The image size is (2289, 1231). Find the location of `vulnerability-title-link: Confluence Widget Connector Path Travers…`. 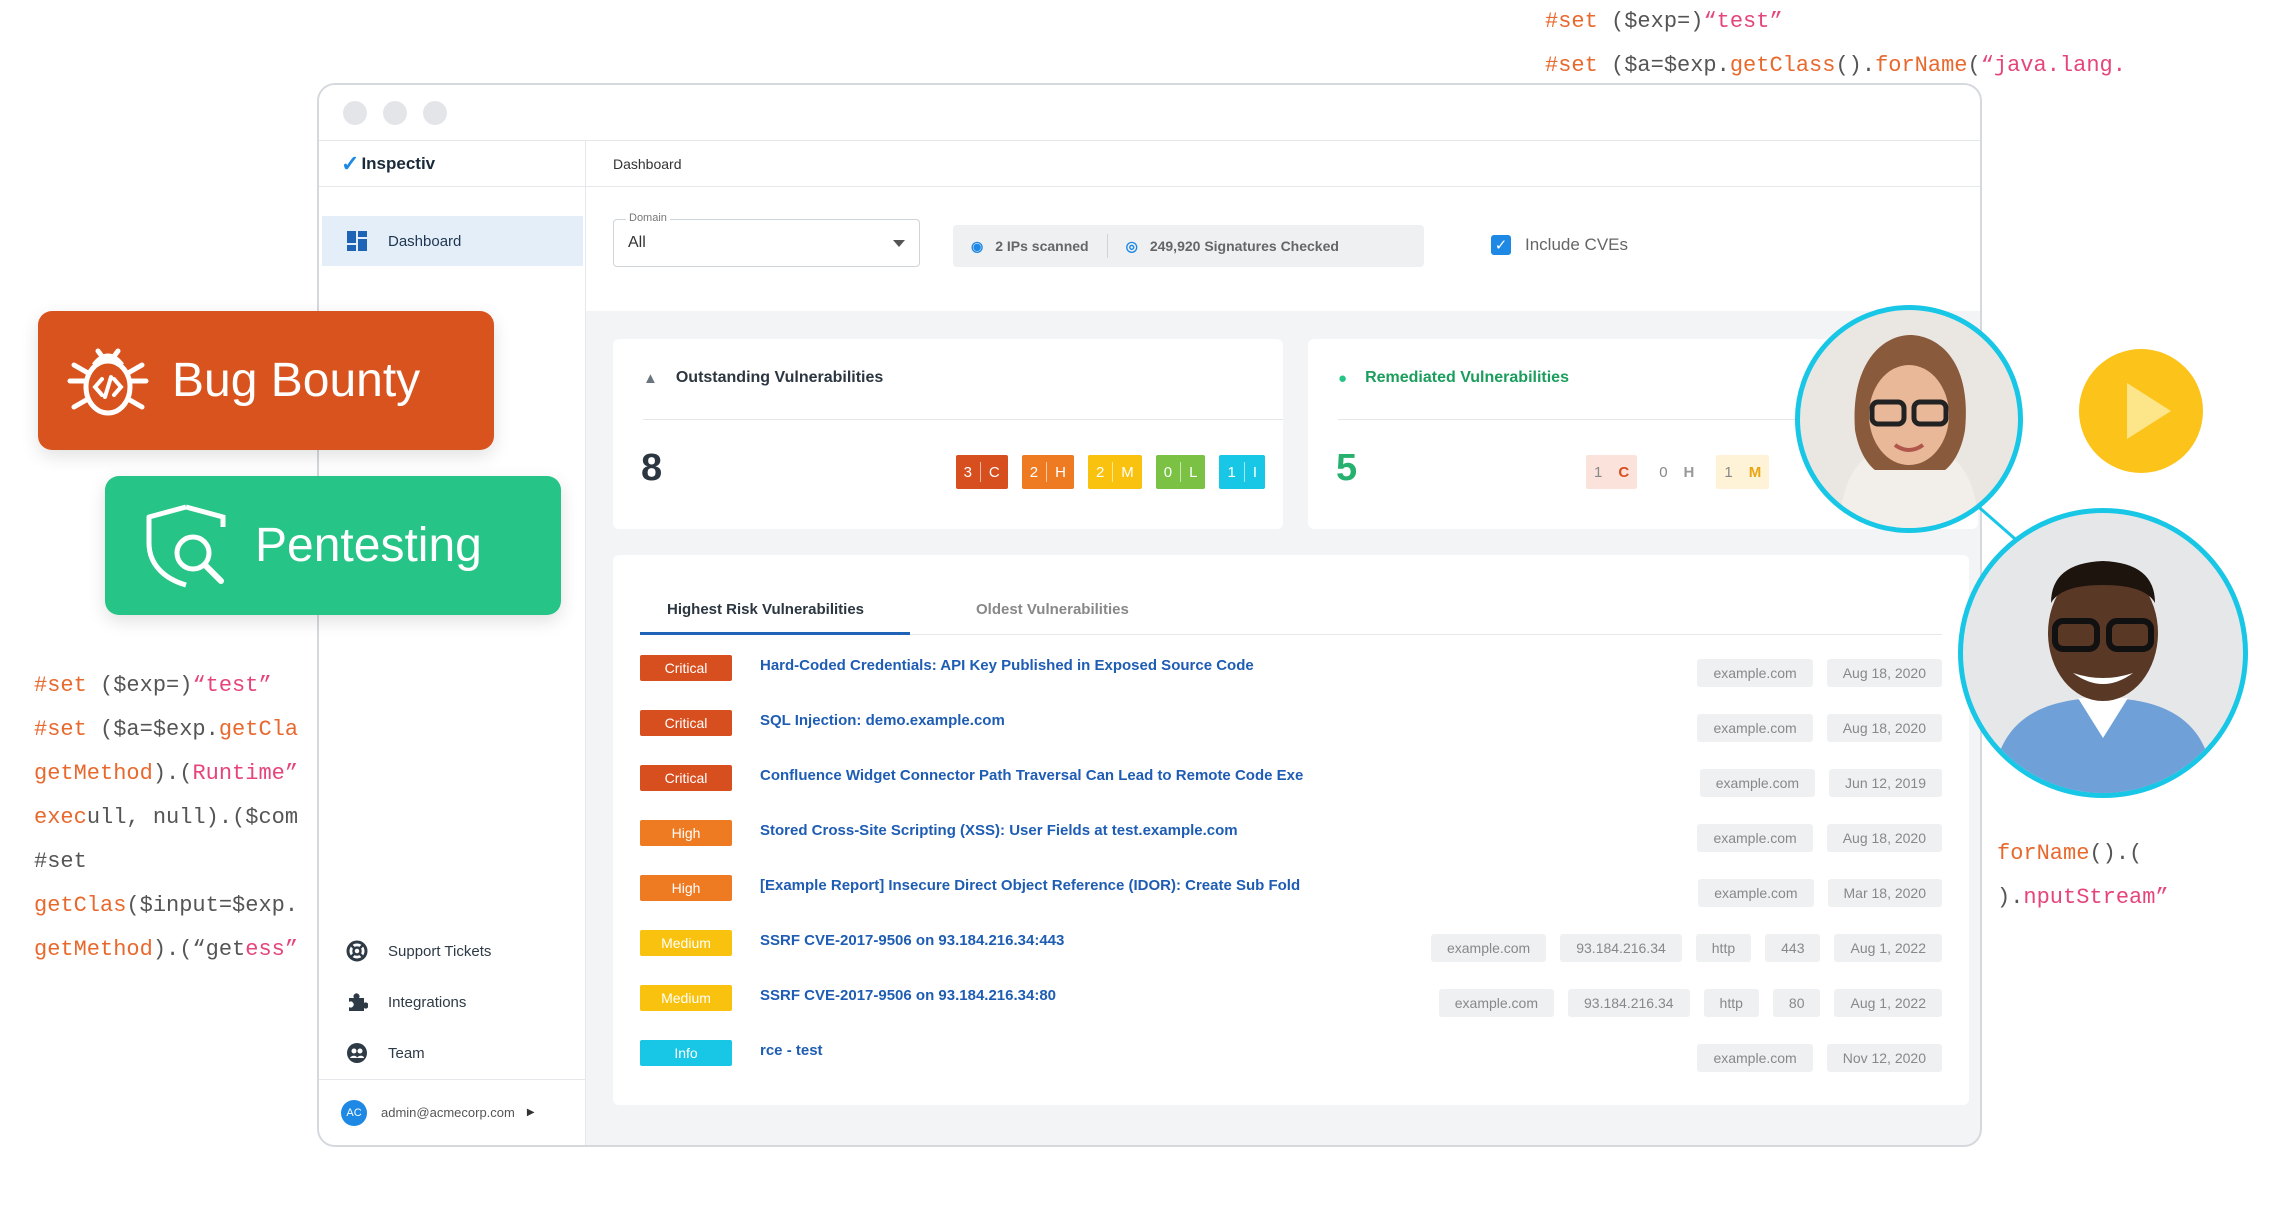

vulnerability-title-link: Confluence Widget Connector Path Travers… is located at coordinates (1031, 775).